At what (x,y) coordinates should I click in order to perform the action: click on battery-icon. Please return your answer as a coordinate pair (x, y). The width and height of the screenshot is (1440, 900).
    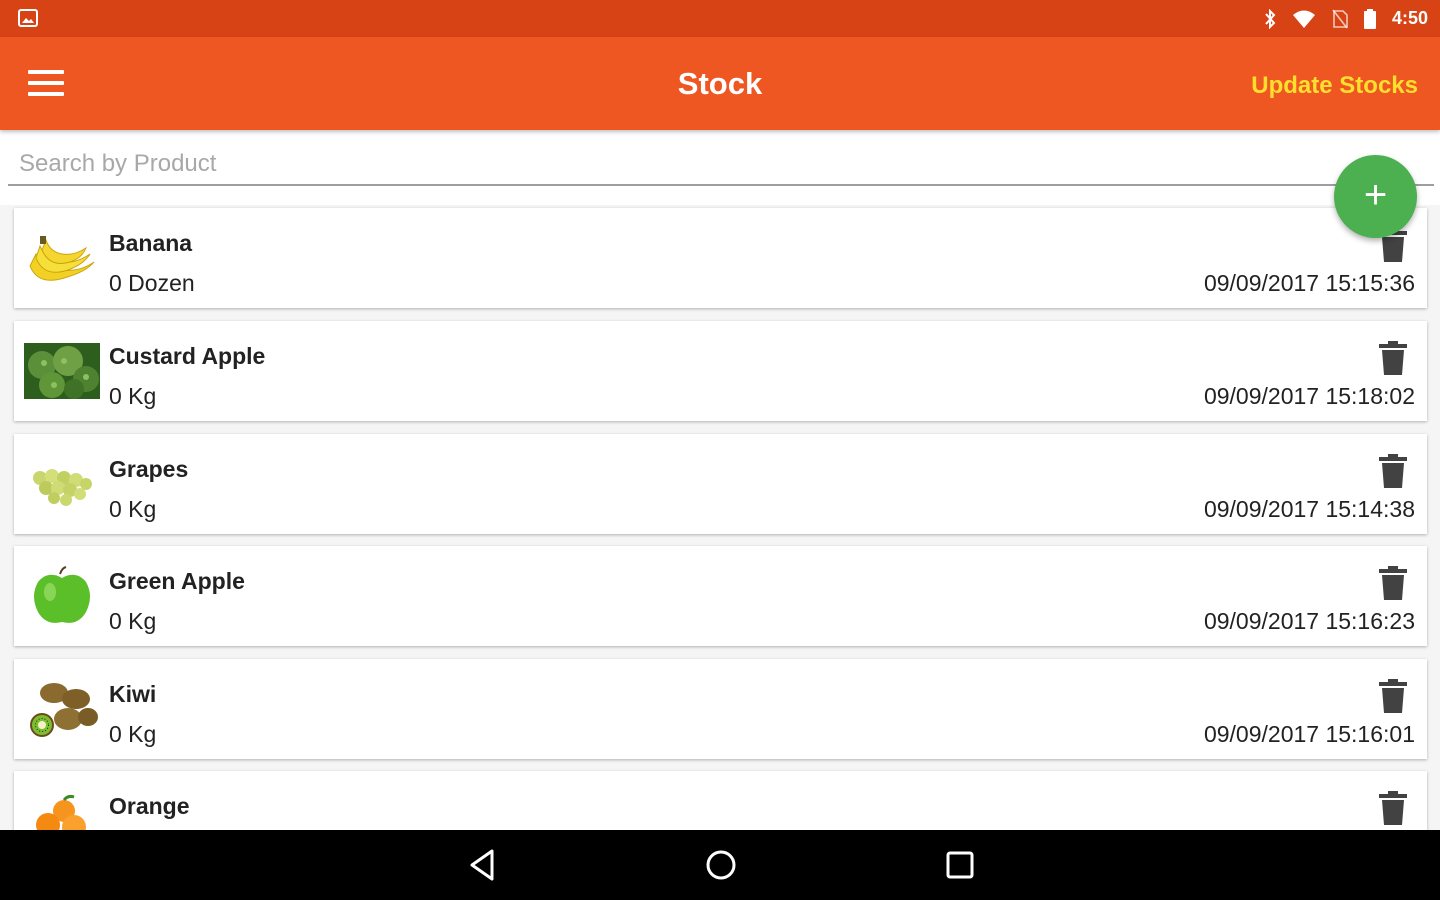
    Looking at the image, I should click on (1369, 18).